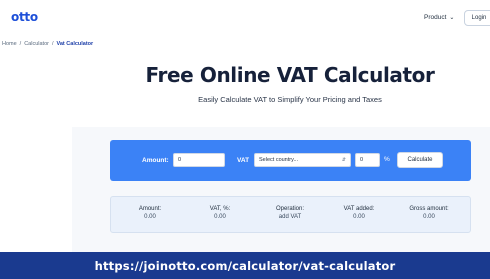 The image size is (490, 279). What do you see at coordinates (199, 160) in the screenshot?
I see `amount-input: 0` at bounding box center [199, 160].